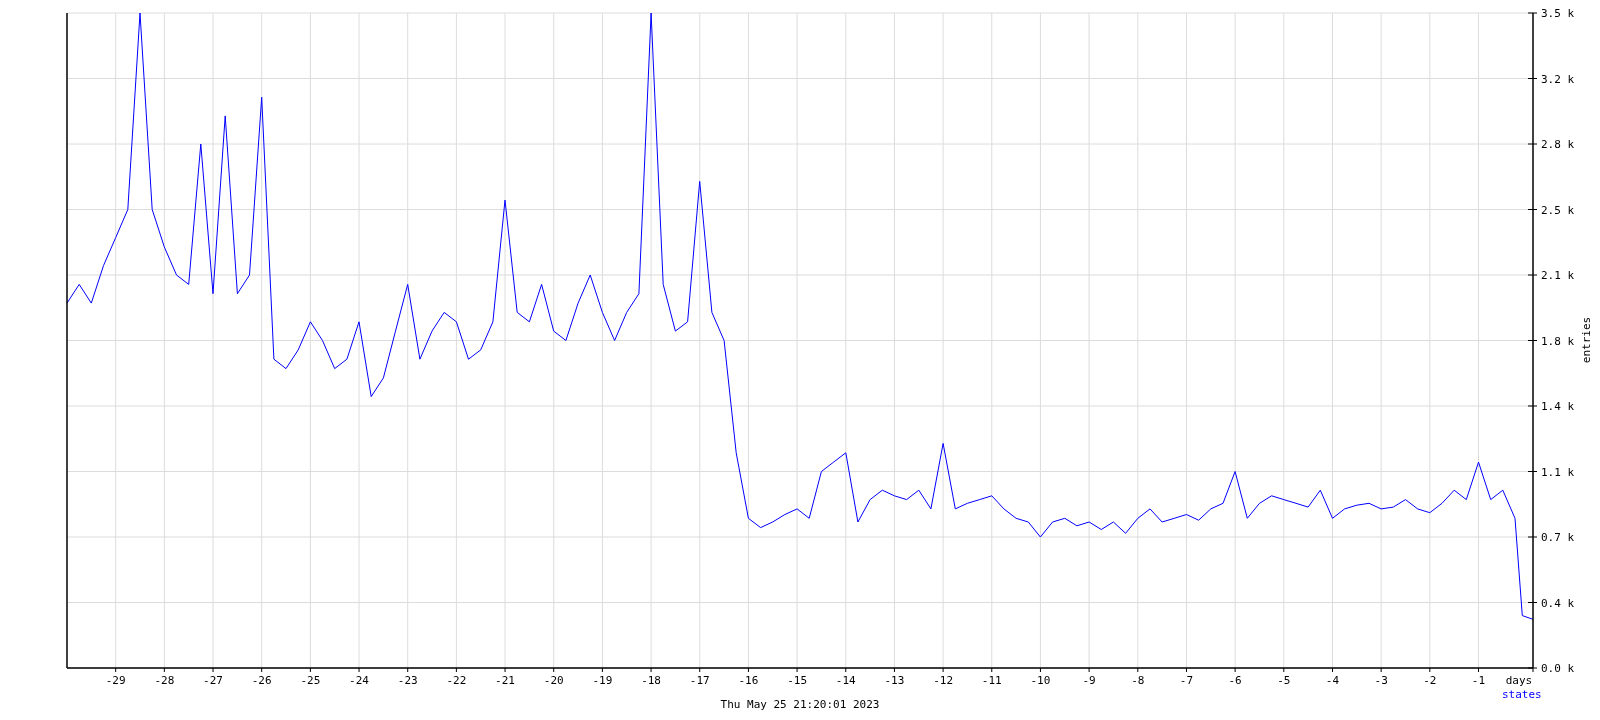 This screenshot has height=720, width=1600. What do you see at coordinates (1522, 694) in the screenshot?
I see `legend-label: states` at bounding box center [1522, 694].